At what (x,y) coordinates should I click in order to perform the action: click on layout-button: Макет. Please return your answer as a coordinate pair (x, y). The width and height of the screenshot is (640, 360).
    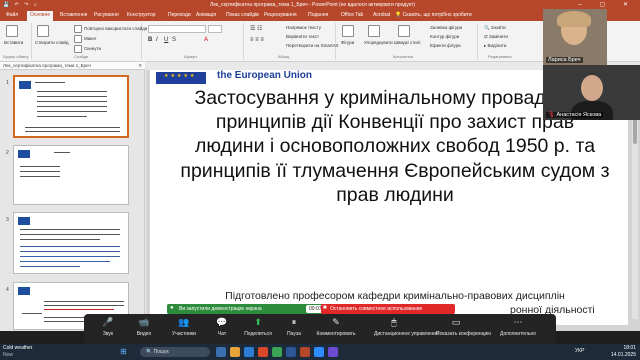
    Looking at the image, I should click on (85, 39).